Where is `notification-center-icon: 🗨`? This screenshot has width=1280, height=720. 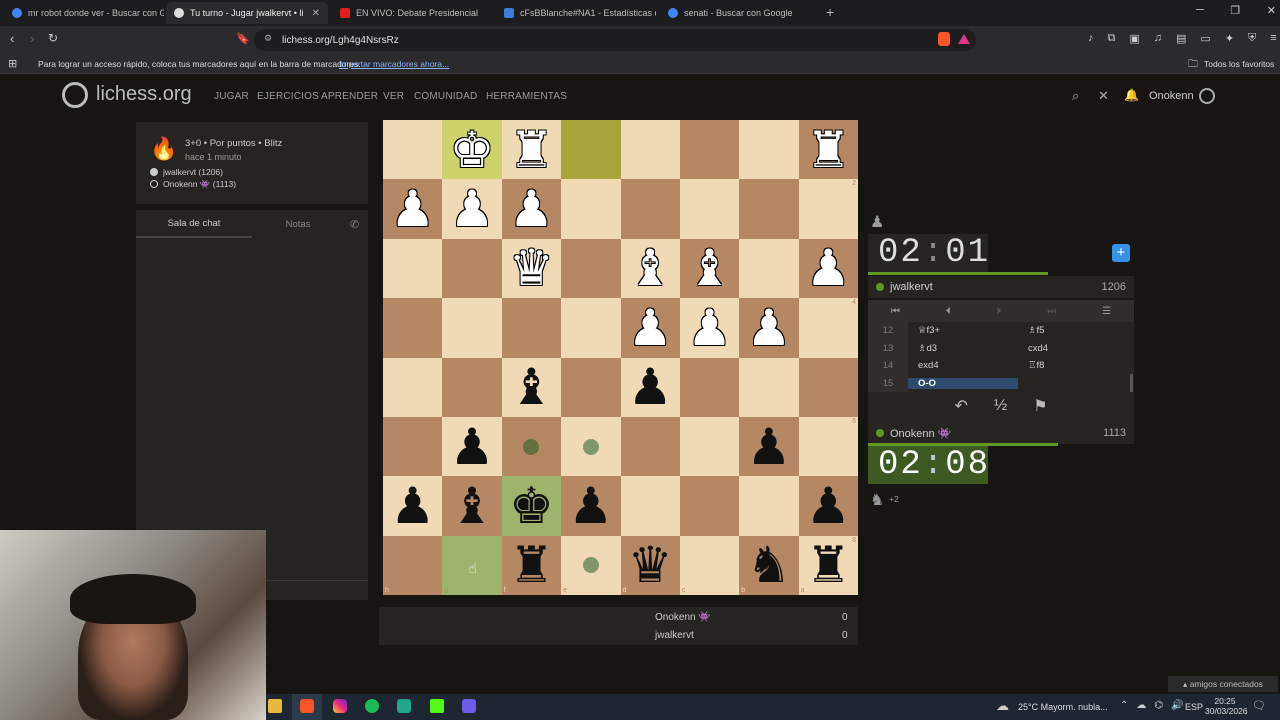
notification-center-icon: 🗨 is located at coordinates (1259, 705).